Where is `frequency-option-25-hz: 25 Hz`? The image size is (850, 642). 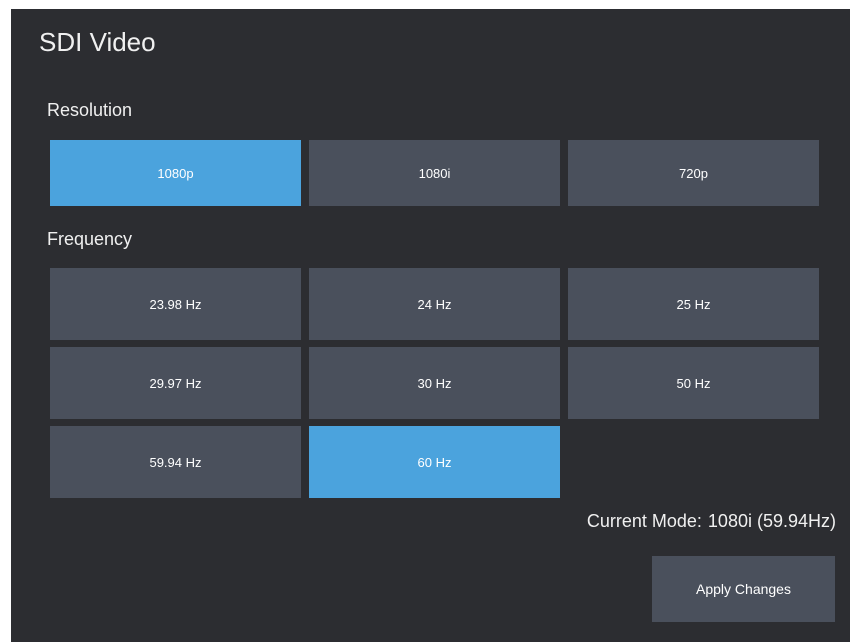 frequency-option-25-hz: 25 Hz is located at coordinates (693, 304).